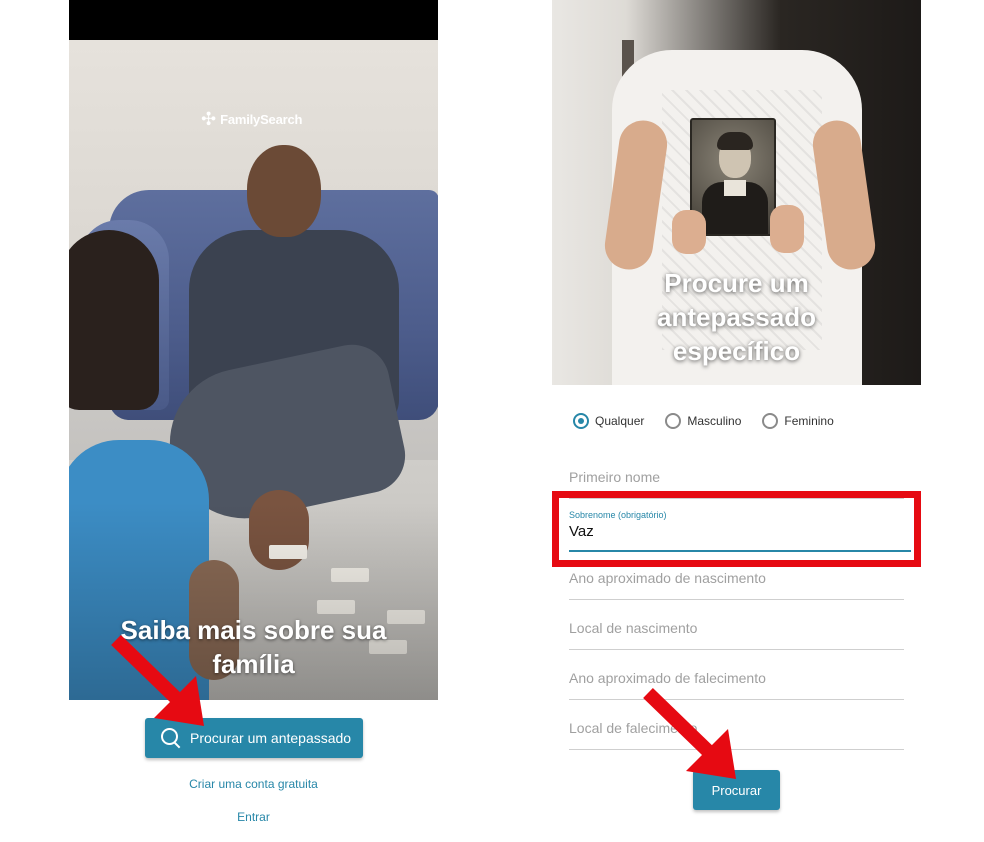 This screenshot has width=984, height=842. I want to click on familysearch-tree-icon: ✣, so click(209, 119).